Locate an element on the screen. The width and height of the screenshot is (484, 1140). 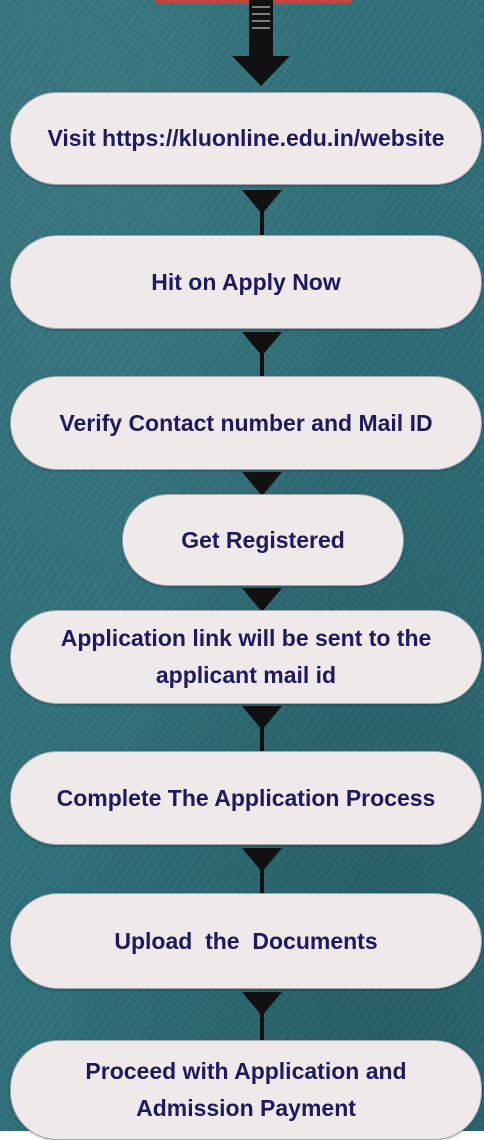
step-label: Complete The Application Process is located at coordinates (246, 797).